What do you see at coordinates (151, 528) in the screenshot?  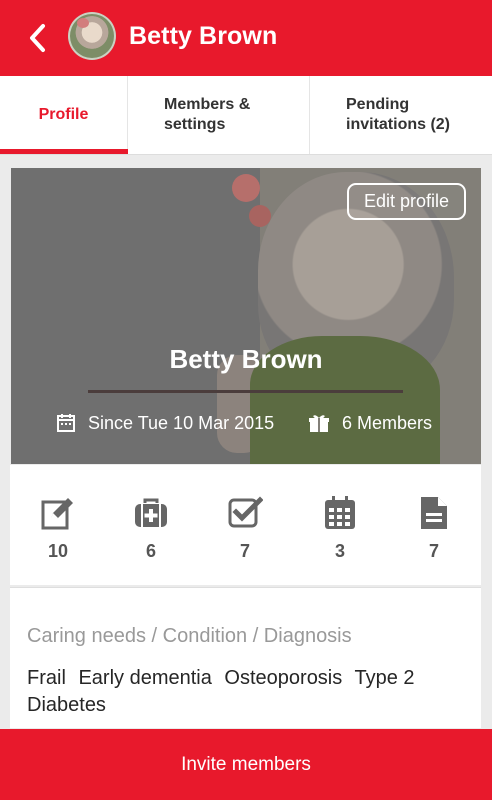 I see `stat-medical: 6` at bounding box center [151, 528].